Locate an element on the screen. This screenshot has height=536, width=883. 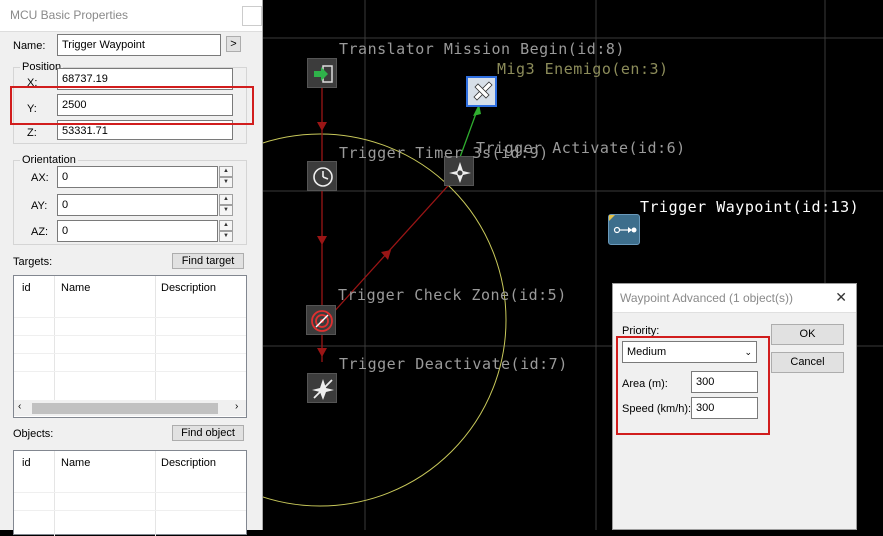
targets-col-id: id is located at coordinates (26, 288).